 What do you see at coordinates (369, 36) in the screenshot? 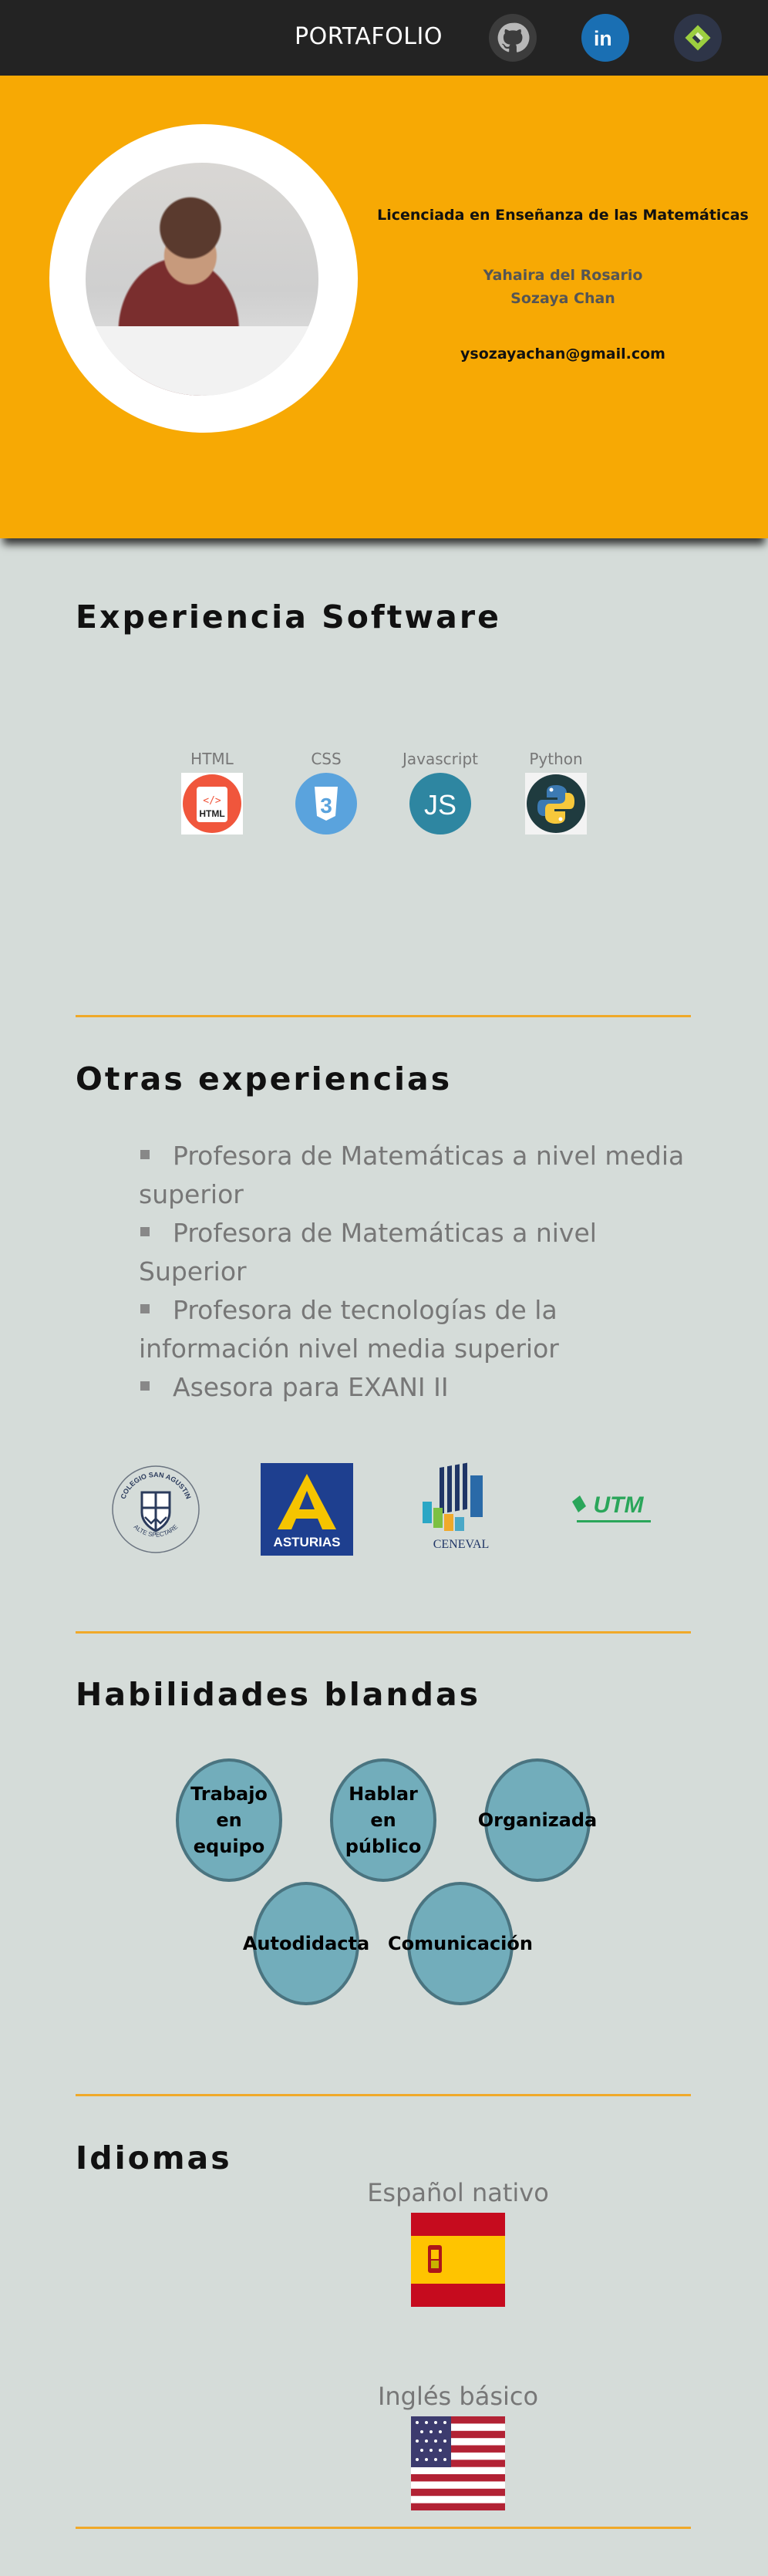
I see `site-title: PORTAFOLIO` at bounding box center [369, 36].